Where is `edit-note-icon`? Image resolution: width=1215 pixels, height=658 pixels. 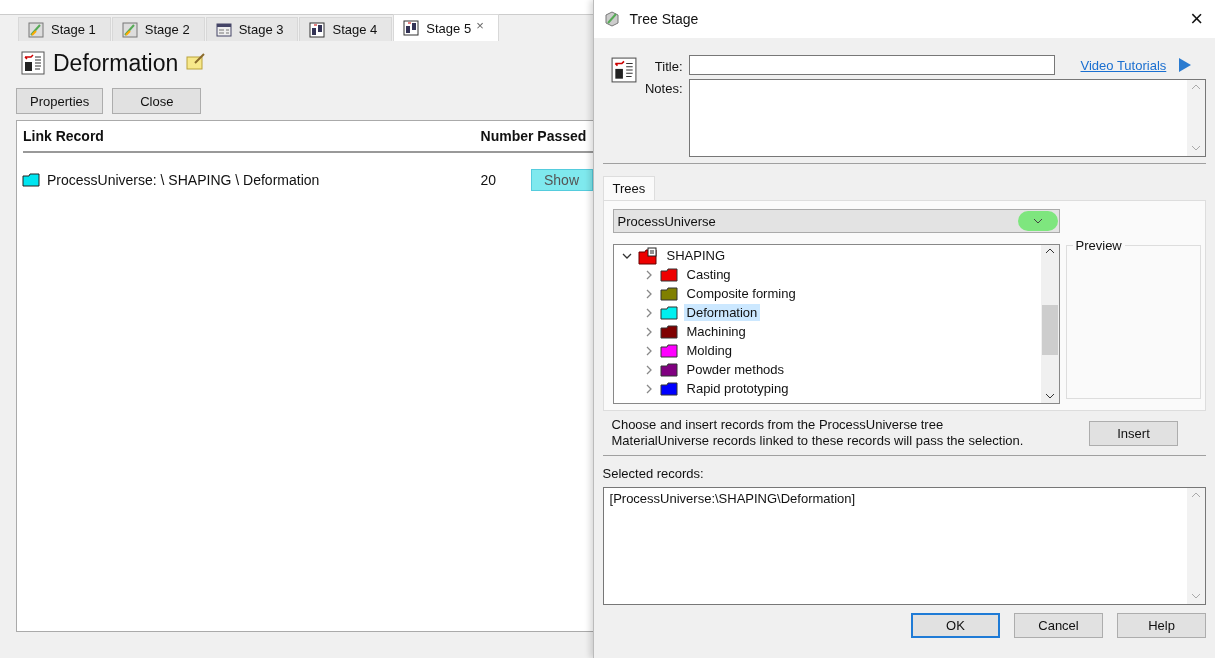 edit-note-icon is located at coordinates (196, 61).